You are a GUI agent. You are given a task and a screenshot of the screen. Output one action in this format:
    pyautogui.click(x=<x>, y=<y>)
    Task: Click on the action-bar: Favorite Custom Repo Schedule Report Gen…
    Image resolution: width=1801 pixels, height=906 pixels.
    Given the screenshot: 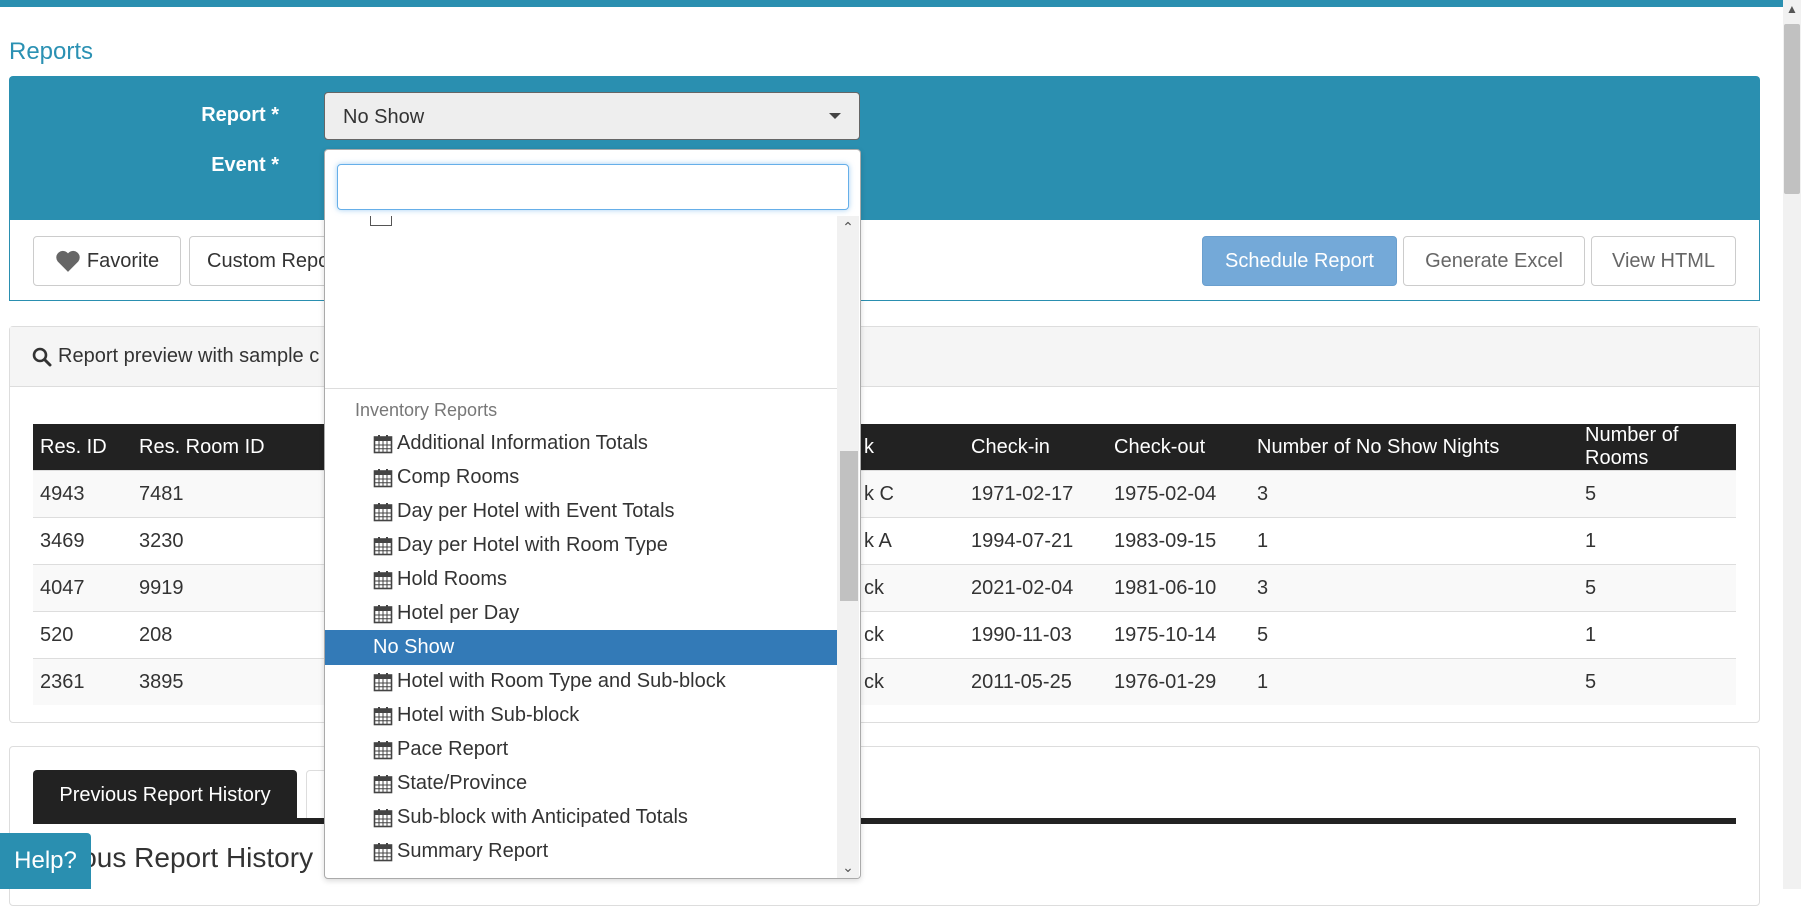 What is the action you would take?
    pyautogui.click(x=884, y=260)
    